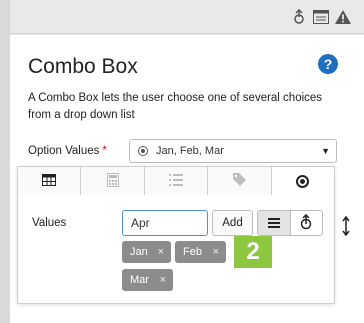 The height and width of the screenshot is (323, 364). Describe the element at coordinates (64, 151) in the screenshot. I see `option-values-label-text: Option Values` at that location.